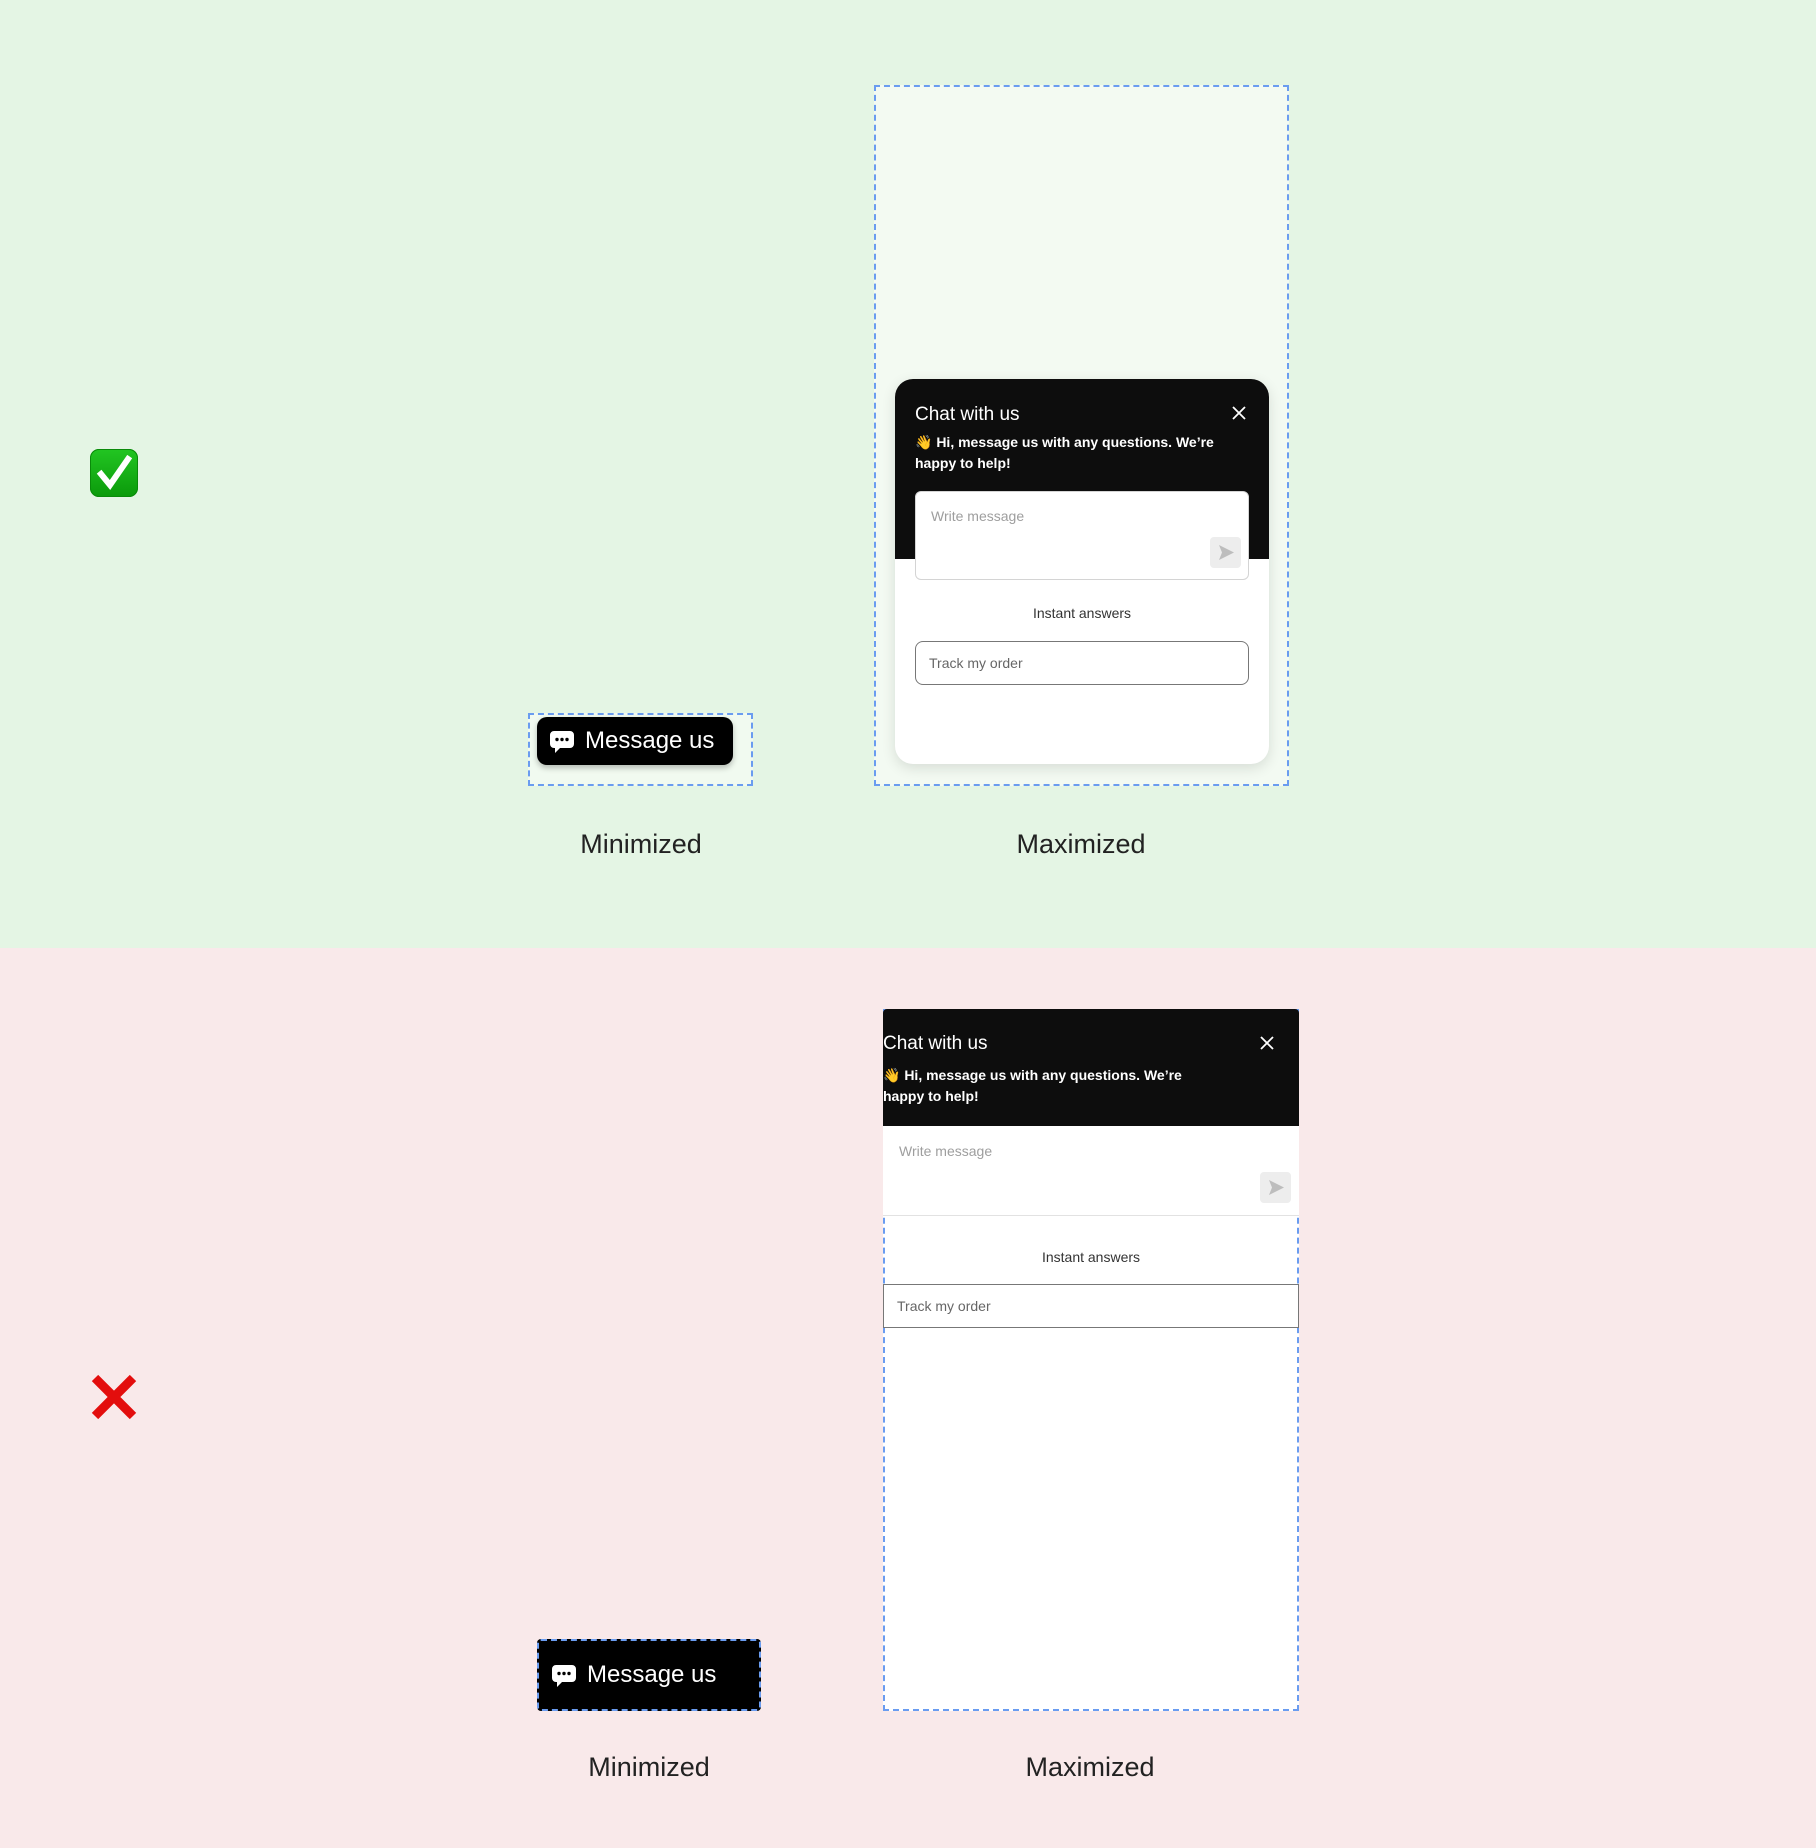  I want to click on check-mark-icon, so click(114, 473).